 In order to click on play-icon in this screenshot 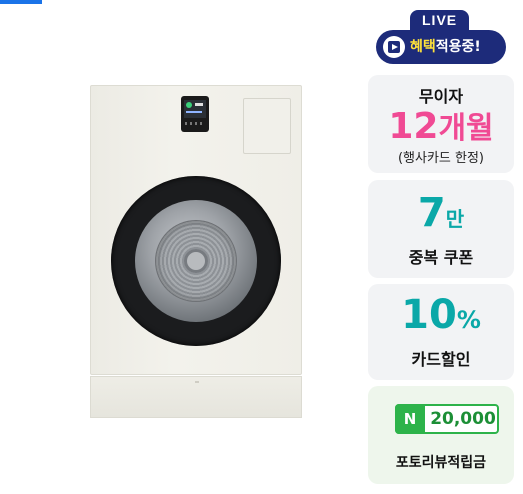, I will do `click(394, 47)`.